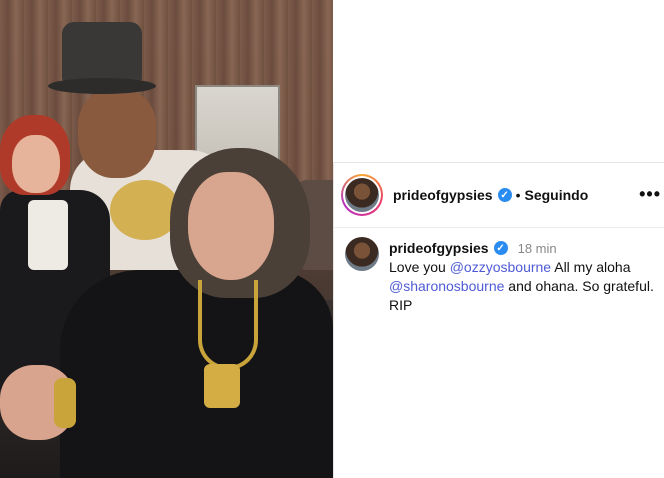 The width and height of the screenshot is (664, 478). Describe the element at coordinates (498, 162) in the screenshot. I see `header-divider-top` at that location.